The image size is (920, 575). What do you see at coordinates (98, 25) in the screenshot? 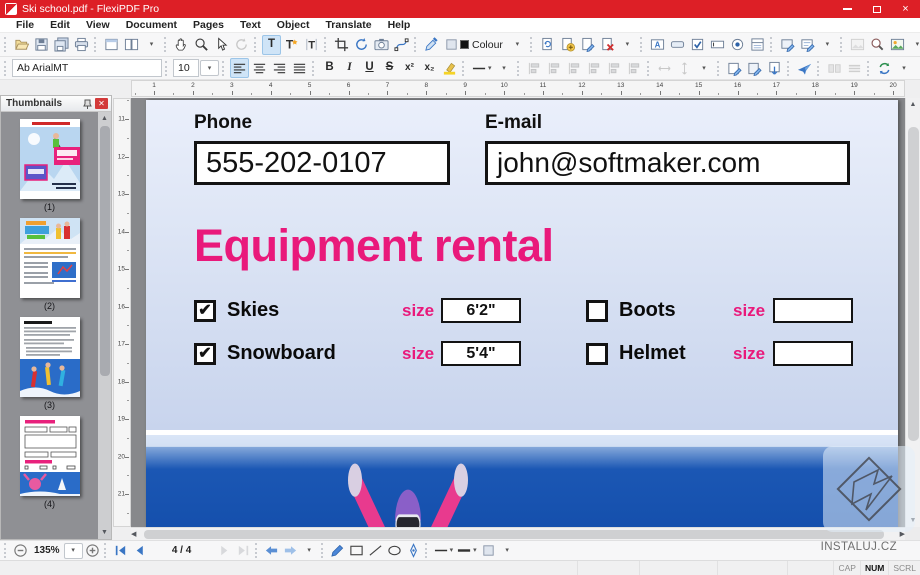
I see `menu-item-view: View` at bounding box center [98, 25].